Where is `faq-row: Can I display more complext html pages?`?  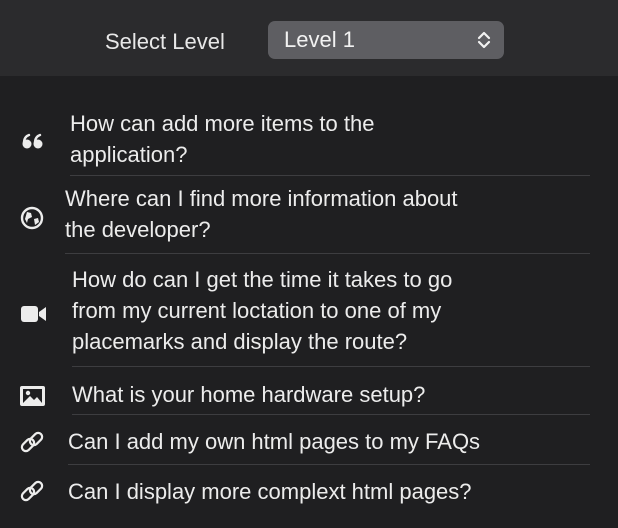 faq-row: Can I display more complext html pages? is located at coordinates (309, 494).